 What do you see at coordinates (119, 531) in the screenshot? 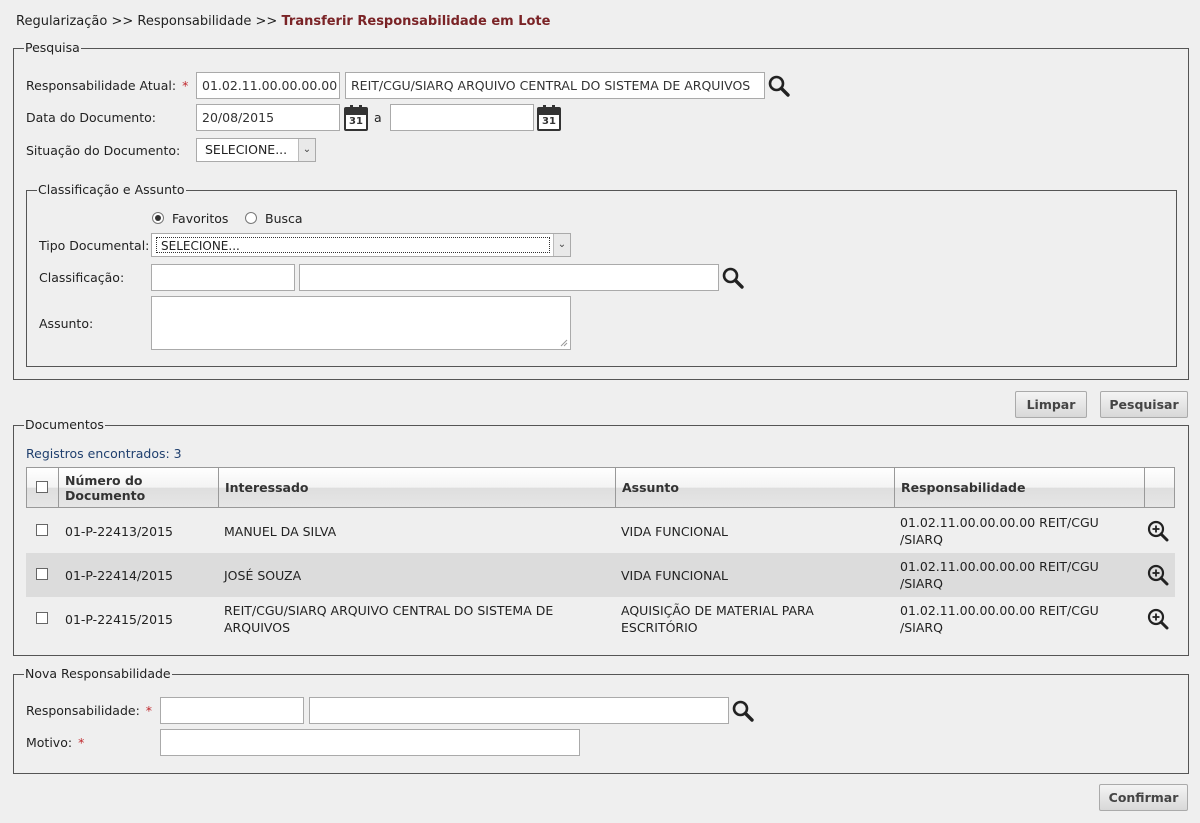
I see `cell-numero: 01-P-22413/2015` at bounding box center [119, 531].